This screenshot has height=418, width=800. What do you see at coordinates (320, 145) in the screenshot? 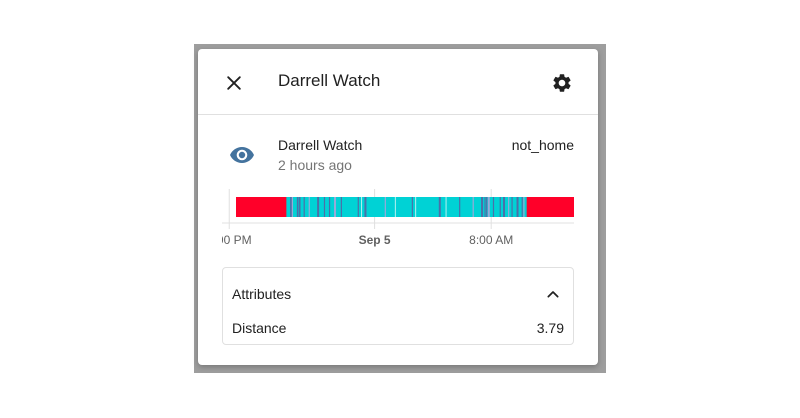
I see `entity-name: Darrell Watch` at bounding box center [320, 145].